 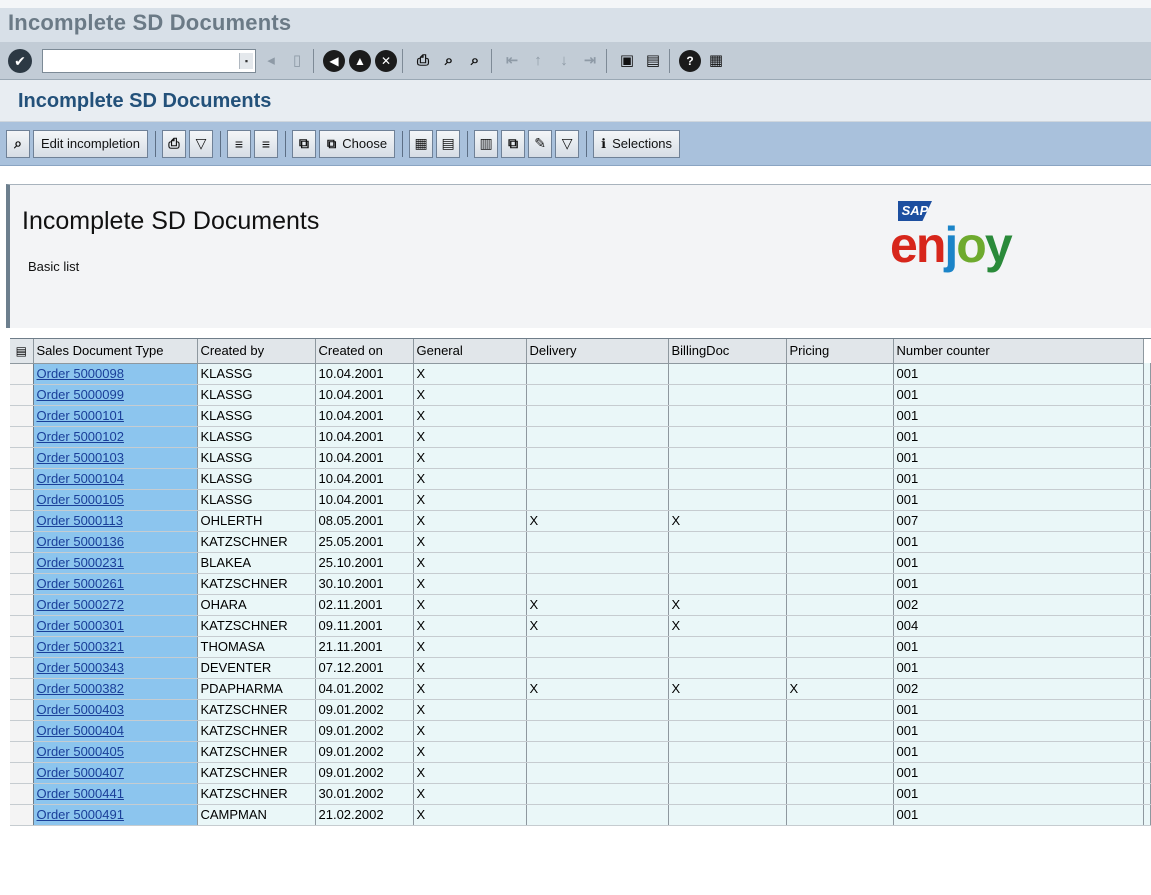 What do you see at coordinates (22, 351) in the screenshot?
I see `select-all-icon: ▤` at bounding box center [22, 351].